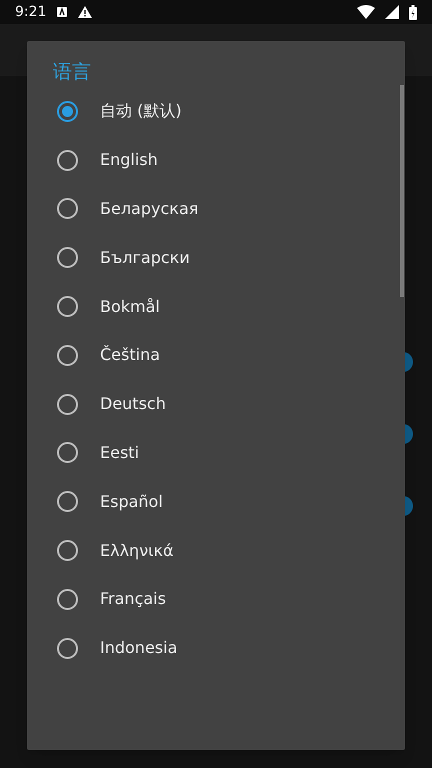 Image resolution: width=432 pixels, height=768 pixels. I want to click on language-option: Български, so click(212, 257).